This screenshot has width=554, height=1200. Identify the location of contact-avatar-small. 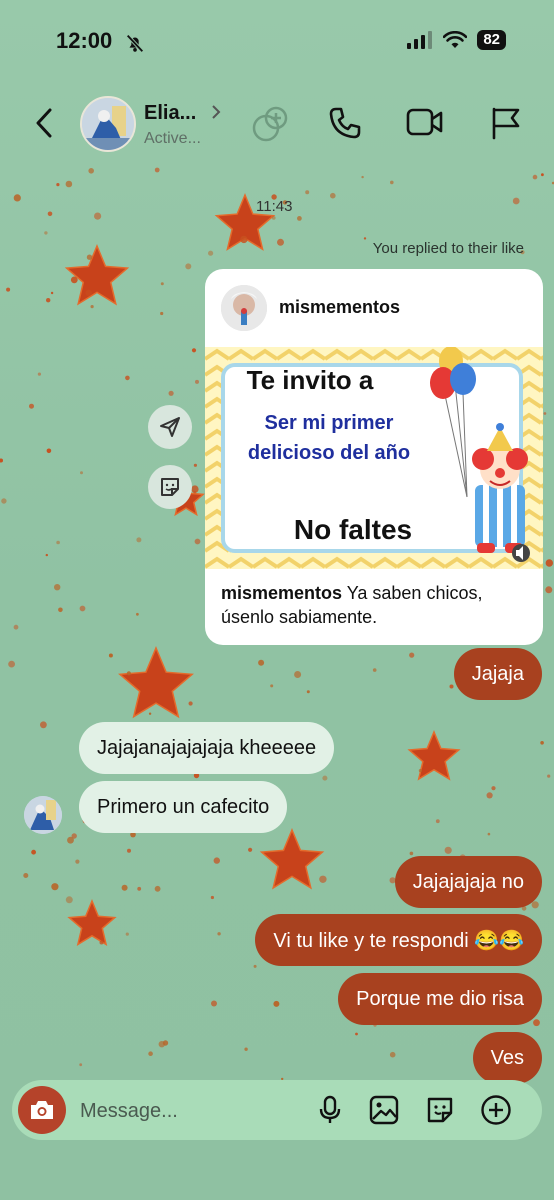
(43, 815).